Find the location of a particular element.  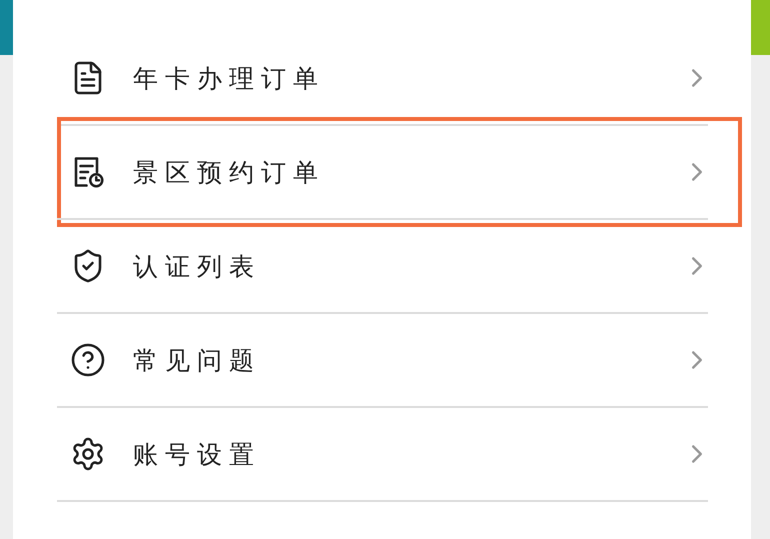

menu-item: 认证列表 is located at coordinates (382, 267).